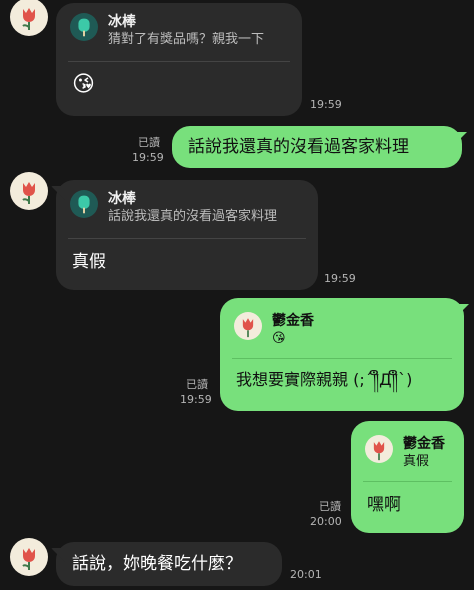  I want to click on message-text: 我想要實際親親 (;´༎ຶД༎ຶ`), so click(324, 379).